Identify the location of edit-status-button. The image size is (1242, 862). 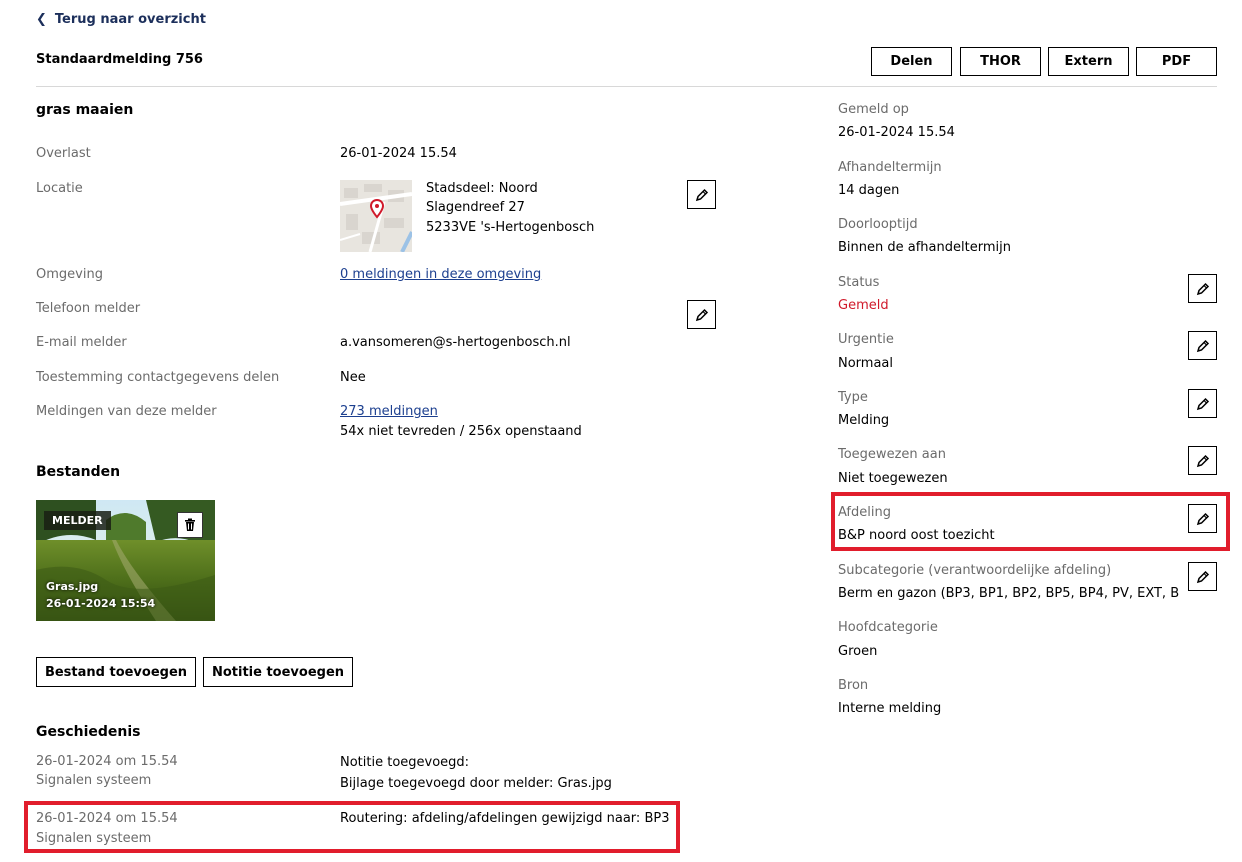
(1202, 288).